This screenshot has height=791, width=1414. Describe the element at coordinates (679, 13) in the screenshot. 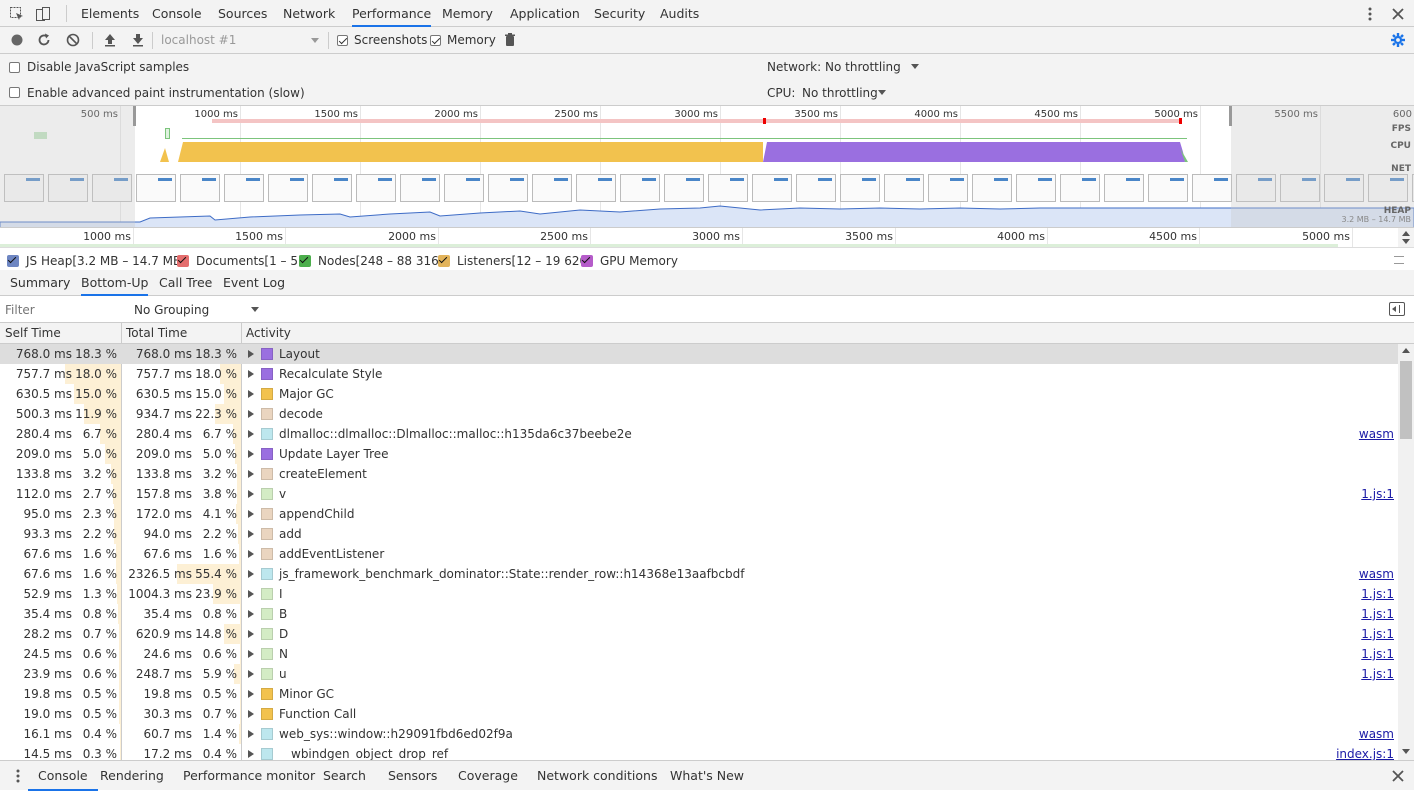

I see `tab-audits: Audits` at that location.